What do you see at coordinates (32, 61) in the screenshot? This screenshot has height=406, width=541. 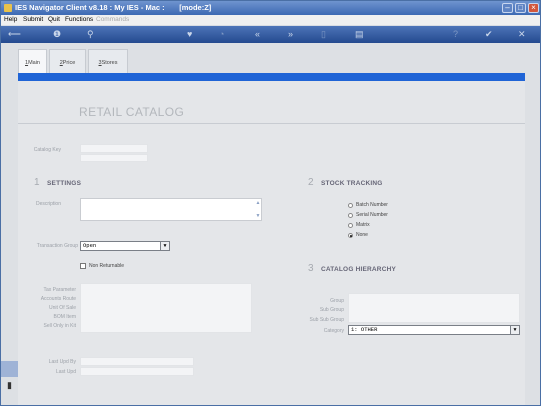 I see `tab-main: 1Main` at bounding box center [32, 61].